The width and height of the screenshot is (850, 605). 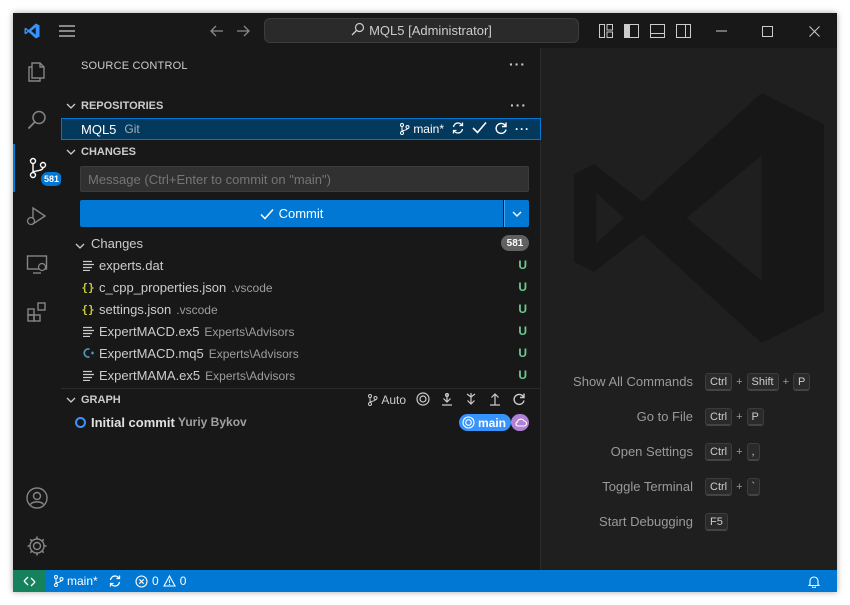 What do you see at coordinates (217, 31) in the screenshot?
I see `back-arrow-icon` at bounding box center [217, 31].